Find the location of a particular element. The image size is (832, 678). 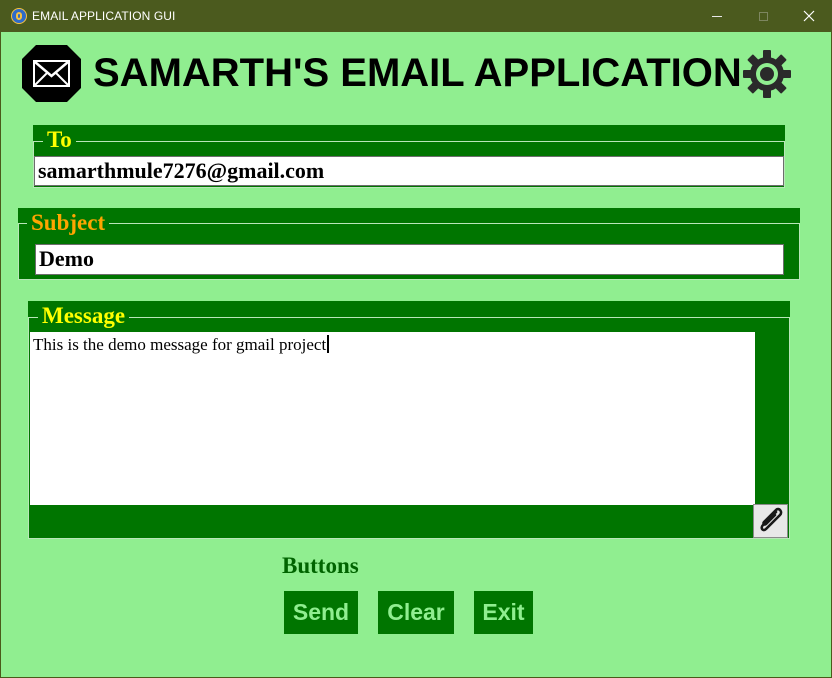

clear-button: Clear is located at coordinates (416, 612).